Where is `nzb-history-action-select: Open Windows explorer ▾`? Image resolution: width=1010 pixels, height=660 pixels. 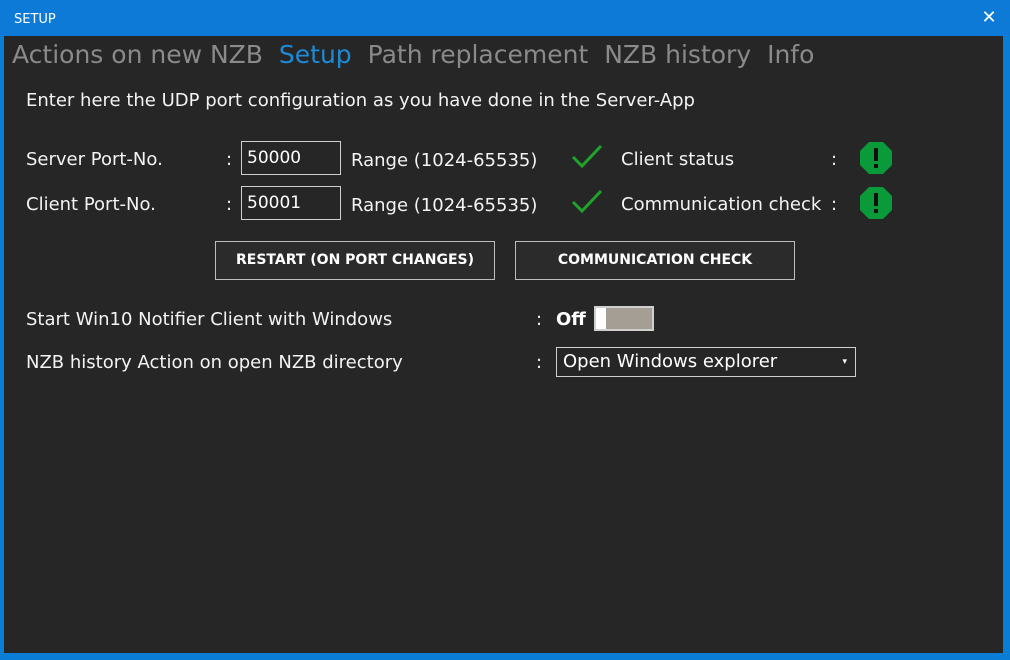 nzb-history-action-select: Open Windows explorer ▾ is located at coordinates (706, 362).